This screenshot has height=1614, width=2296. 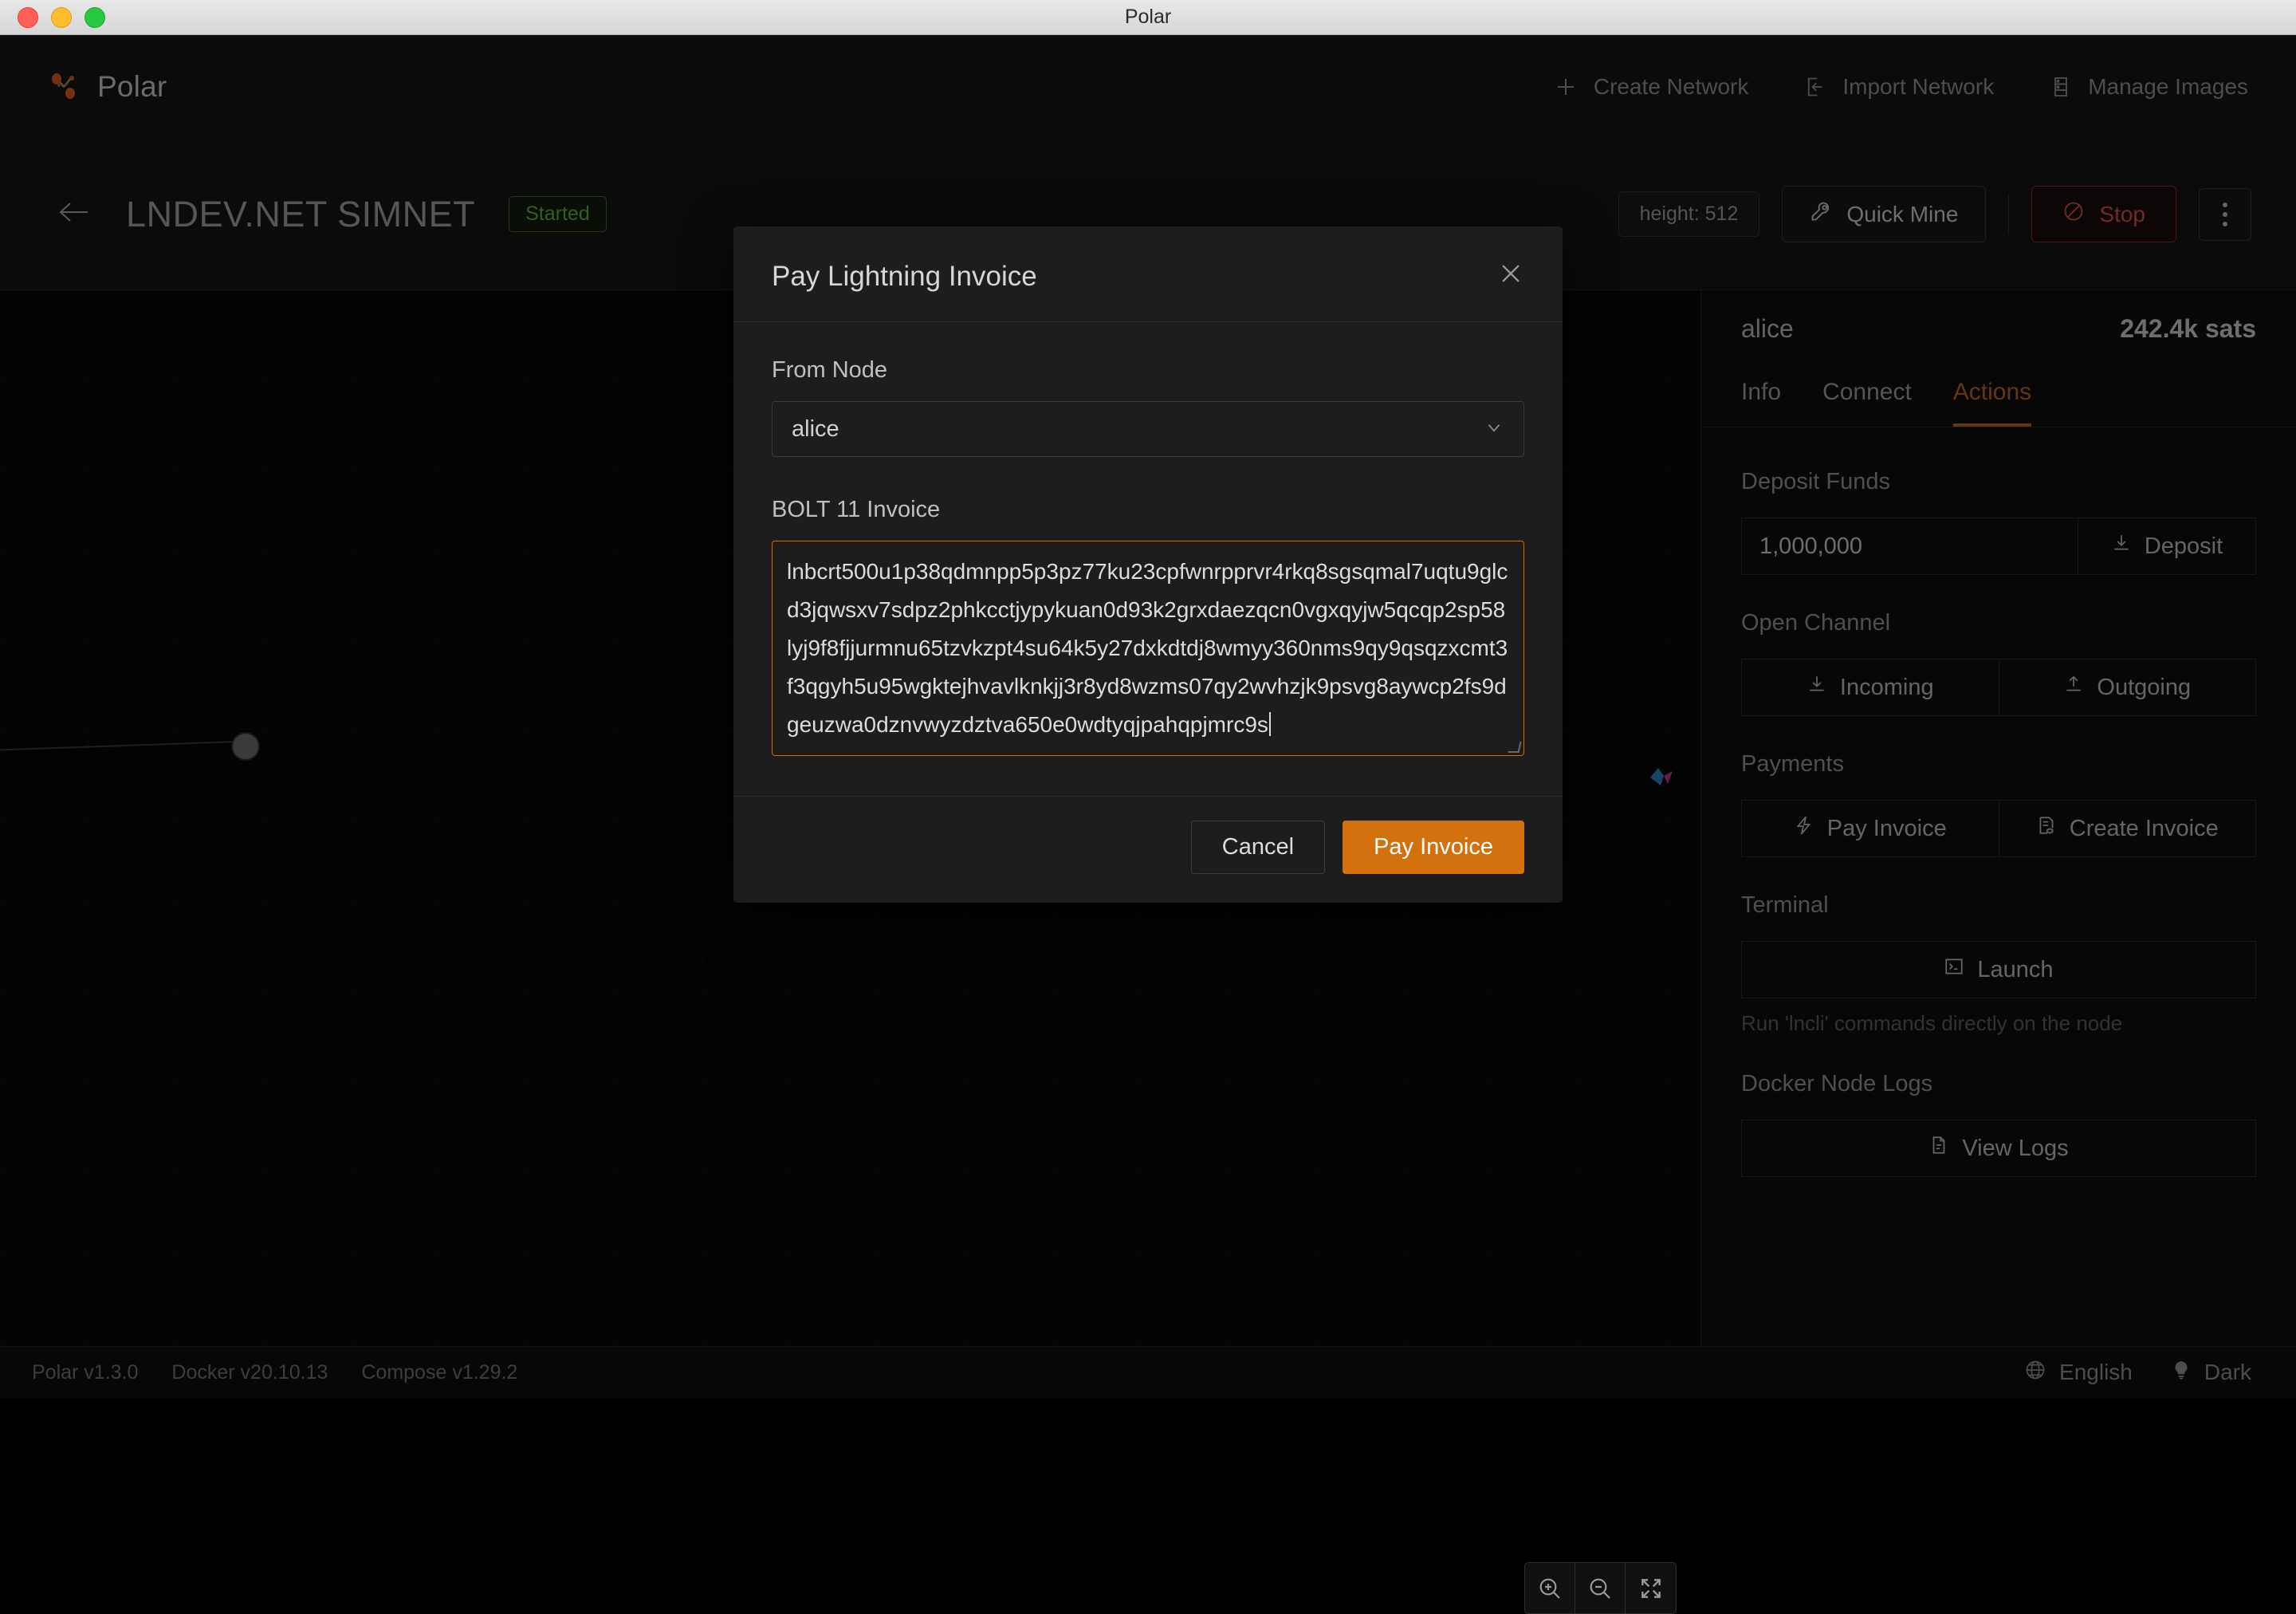 What do you see at coordinates (904, 276) in the screenshot?
I see `modal-title: Pay Lightning Invoice` at bounding box center [904, 276].